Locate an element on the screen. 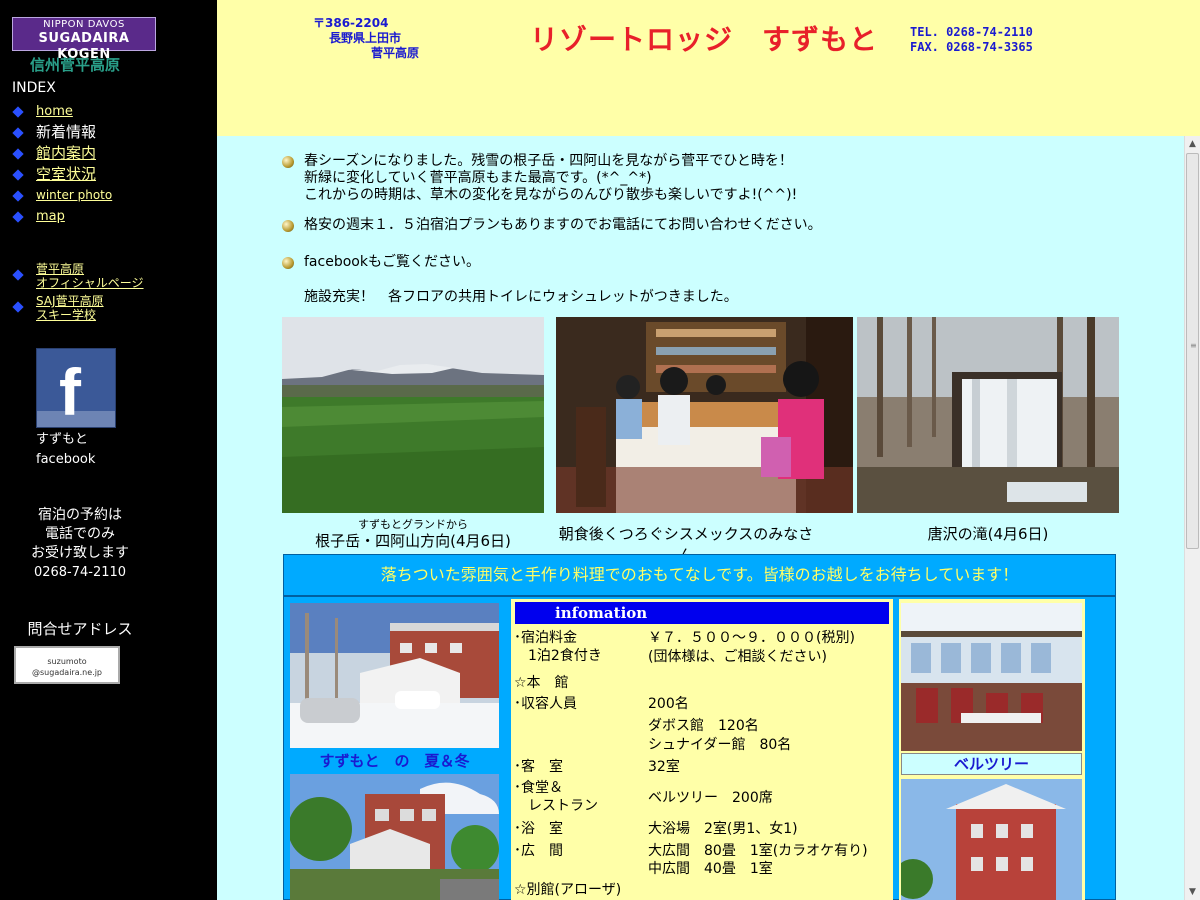 This screenshot has width=1200, height=900. contact-email-badge: suzumoto @sugadaira.ne.jp is located at coordinates (67, 665).